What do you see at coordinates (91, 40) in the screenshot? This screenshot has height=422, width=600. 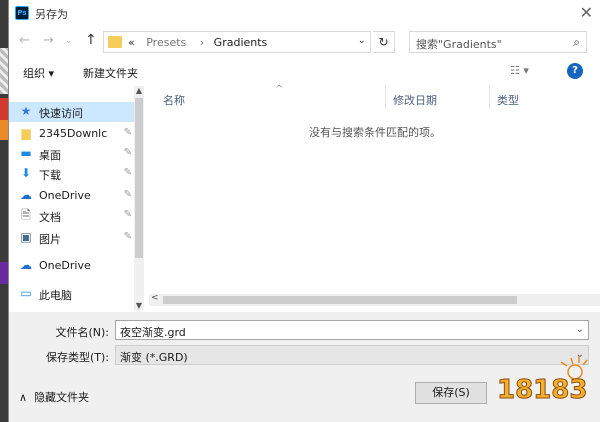 I see `up-arrow-icon: ↑` at bounding box center [91, 40].